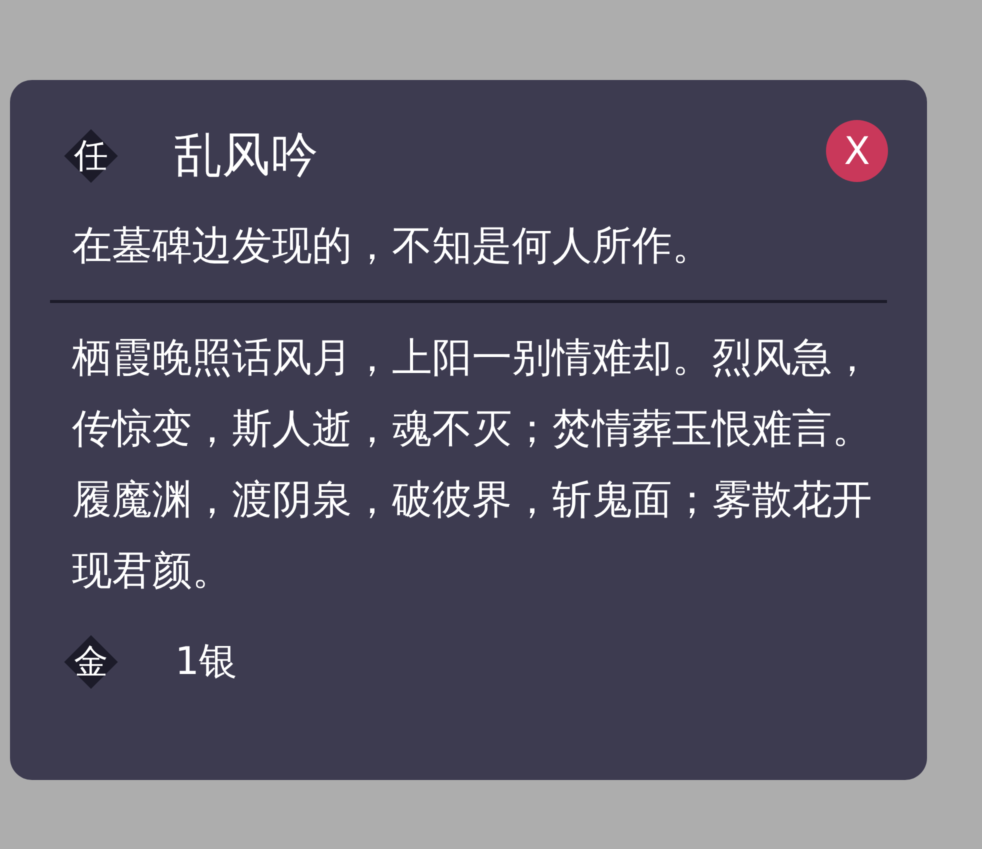  What do you see at coordinates (392, 246) in the screenshot?
I see `item-description: 在墓碑边发现的，不知是何人所作。` at bounding box center [392, 246].